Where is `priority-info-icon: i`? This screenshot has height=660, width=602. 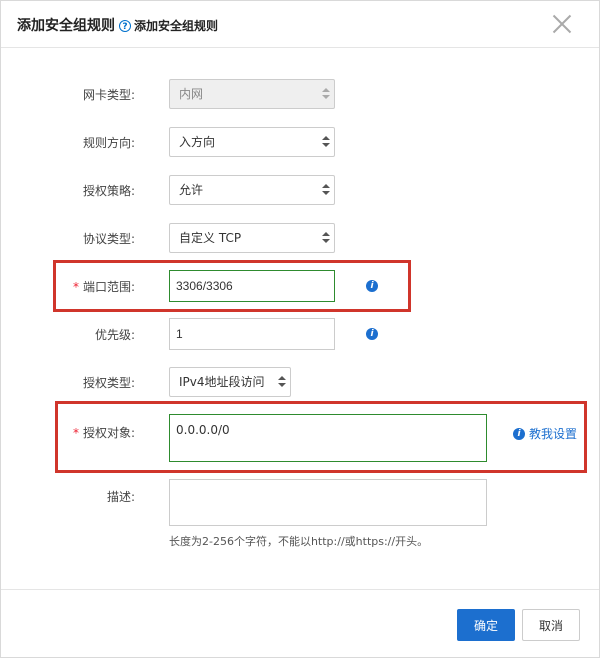 priority-info-icon: i is located at coordinates (372, 334).